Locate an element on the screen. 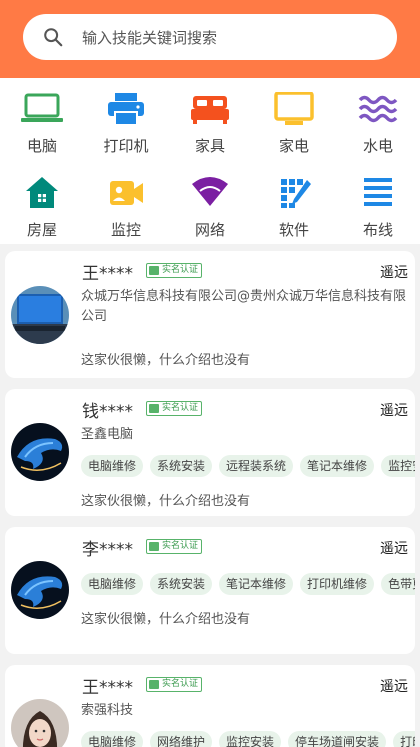 Image resolution: width=420 pixels, height=747 pixels. skill-tag: 打印机 is located at coordinates (404, 739).